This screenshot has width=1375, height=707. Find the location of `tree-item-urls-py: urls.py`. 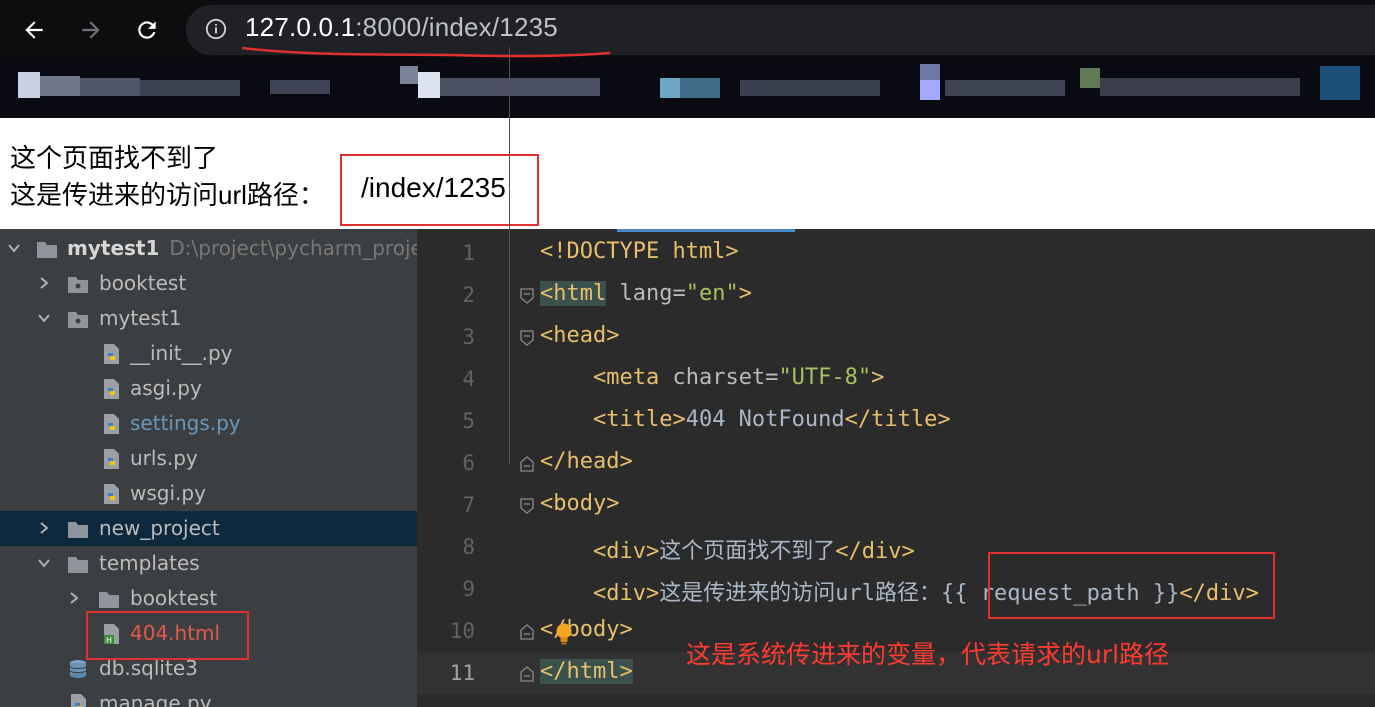

tree-item-urls-py: urls.py is located at coordinates (208, 458).